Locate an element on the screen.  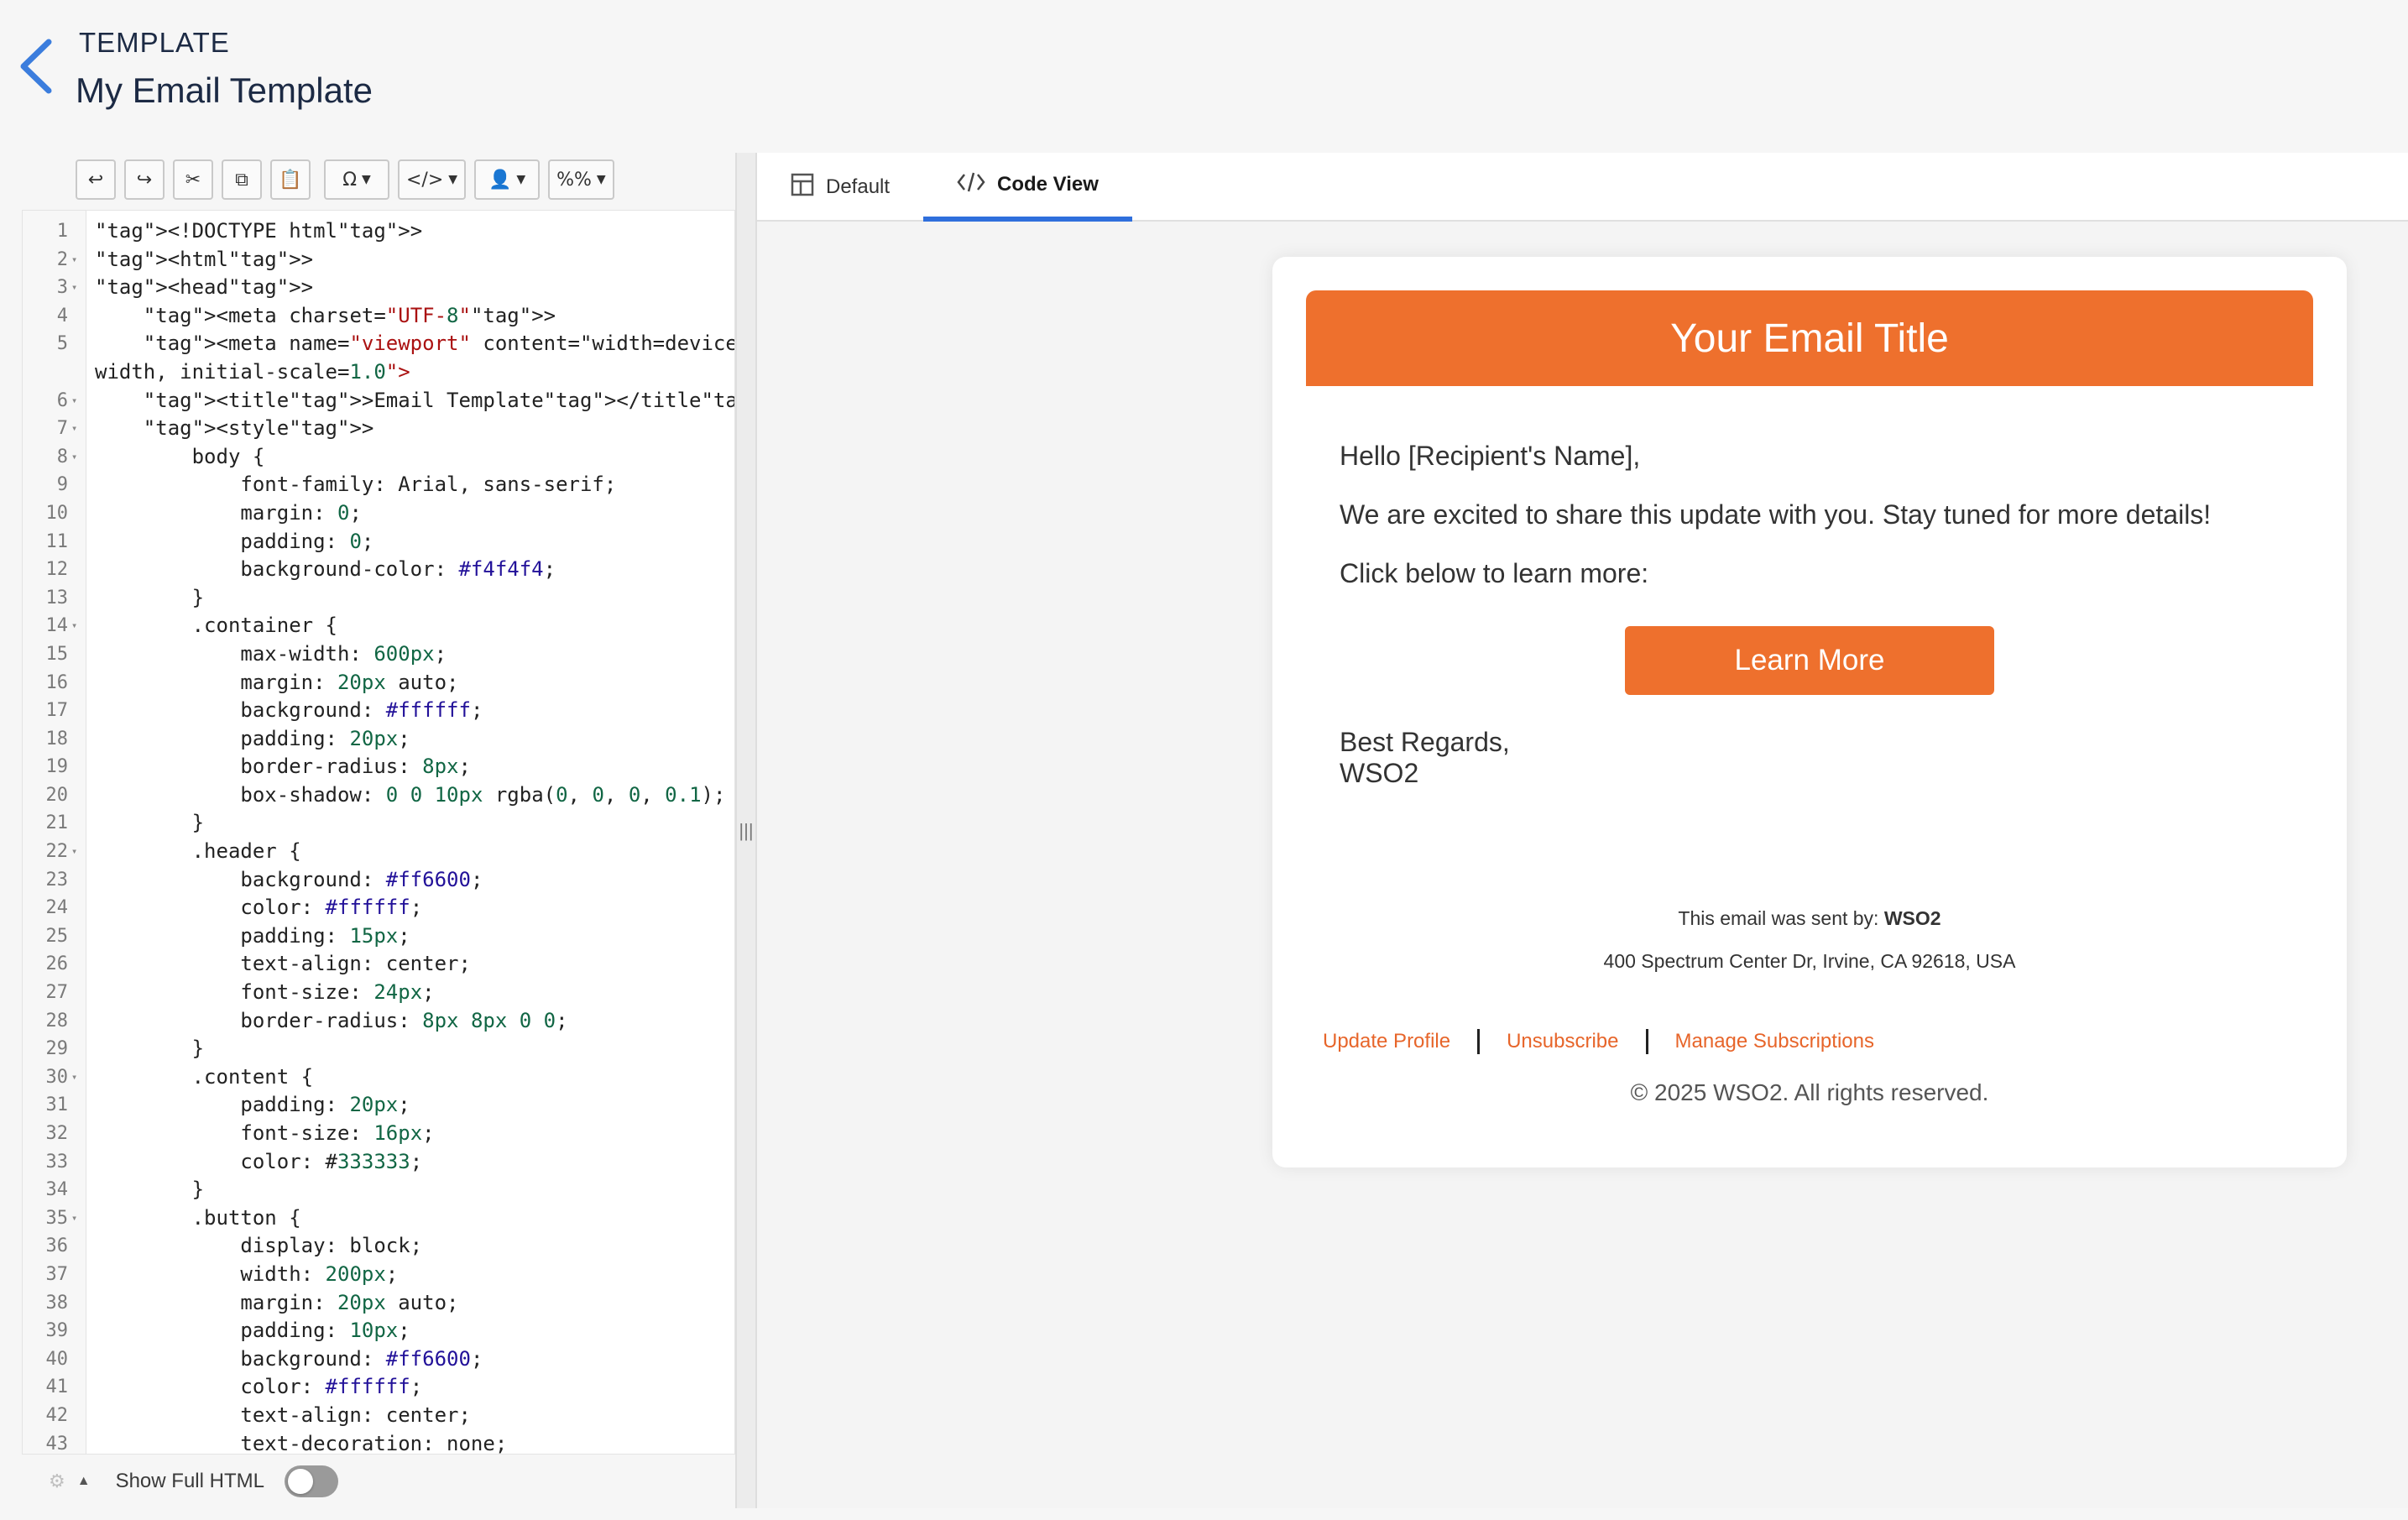
special-characters-dropdown: Ω ▼ is located at coordinates (356, 179).